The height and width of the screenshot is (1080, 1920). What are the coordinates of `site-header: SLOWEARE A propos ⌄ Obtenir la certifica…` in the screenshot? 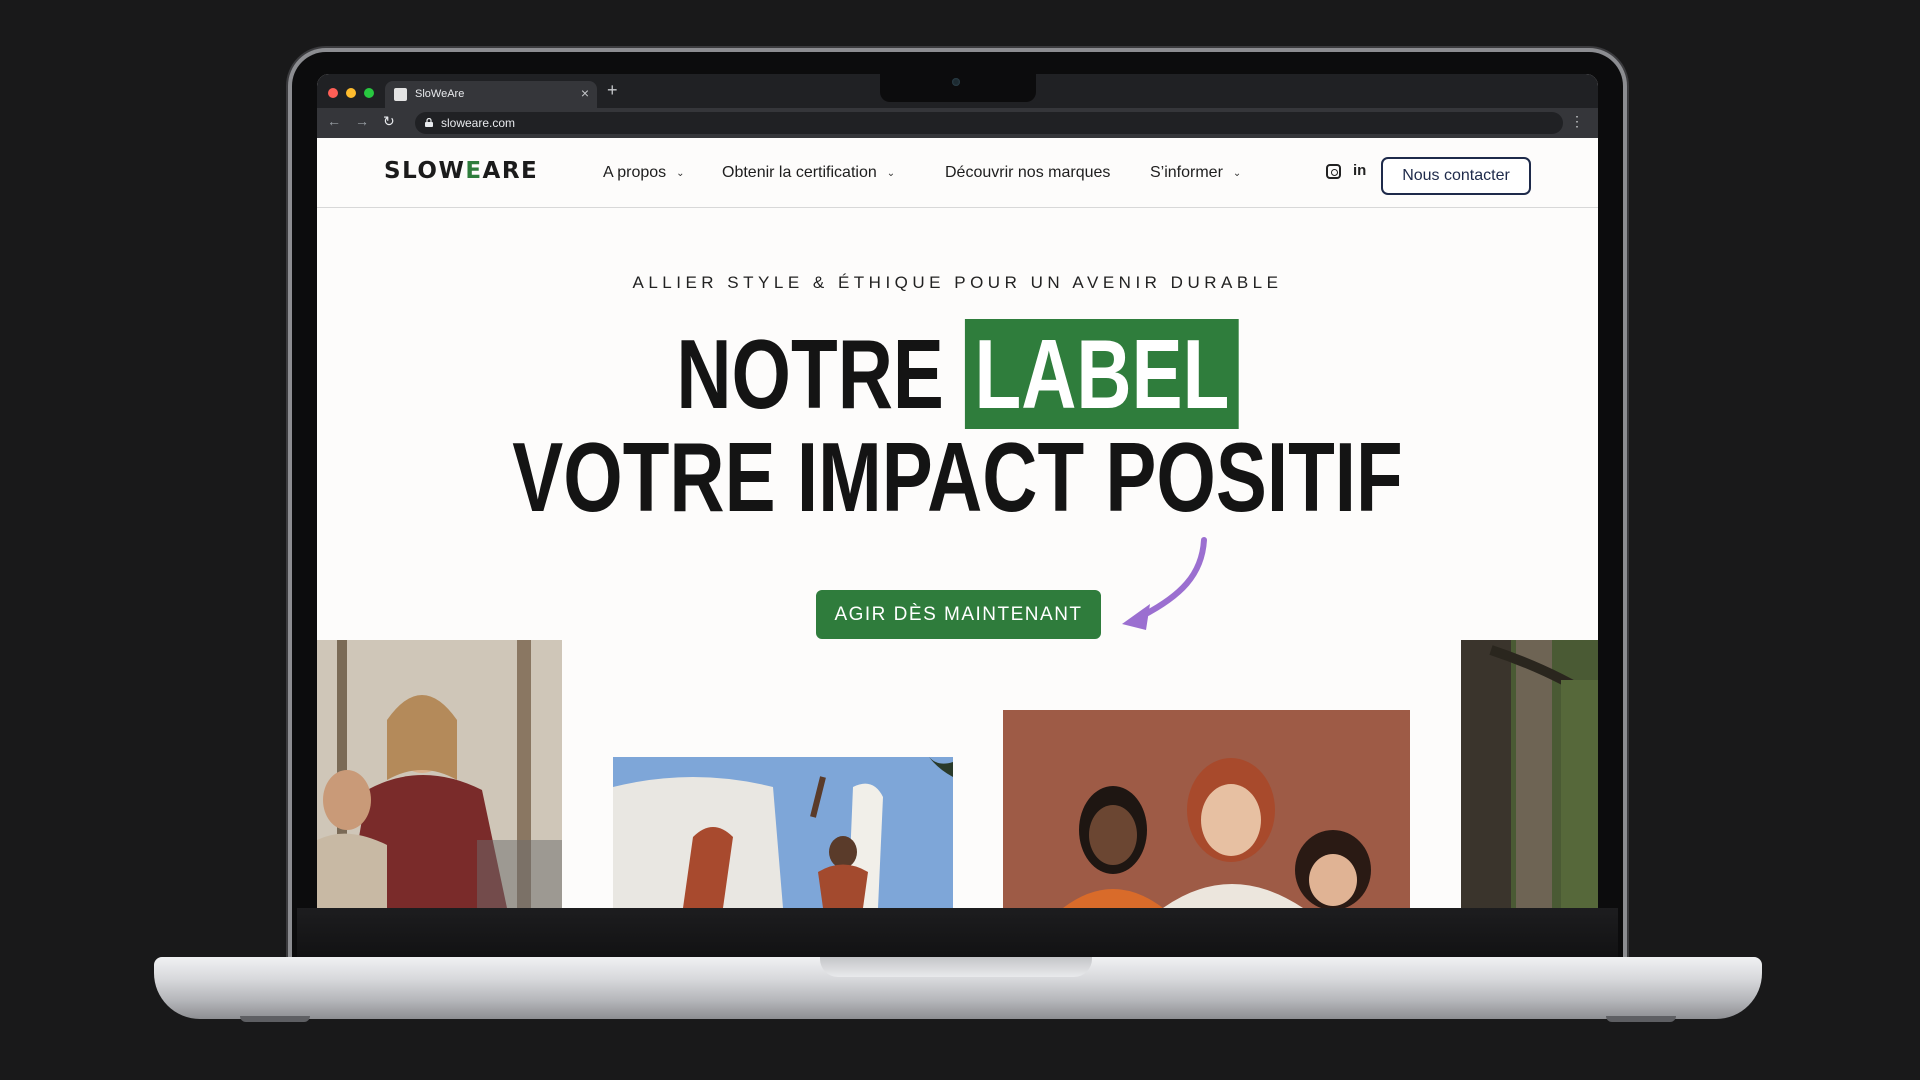 It's located at (957, 173).